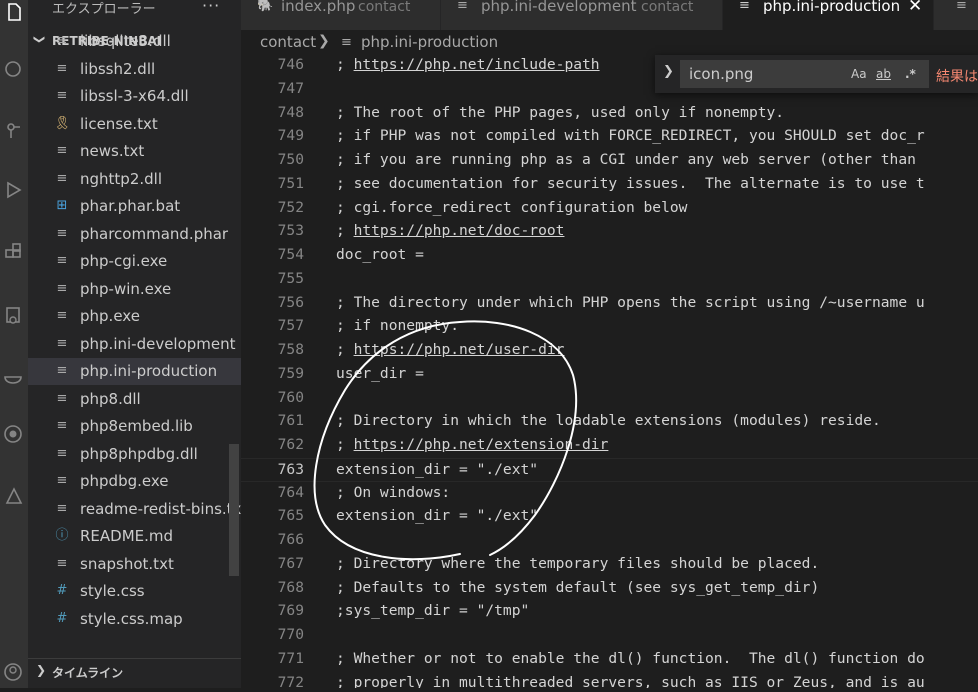 Image resolution: width=978 pixels, height=692 pixels. I want to click on code-link: https://php.net/doc-root, so click(459, 230).